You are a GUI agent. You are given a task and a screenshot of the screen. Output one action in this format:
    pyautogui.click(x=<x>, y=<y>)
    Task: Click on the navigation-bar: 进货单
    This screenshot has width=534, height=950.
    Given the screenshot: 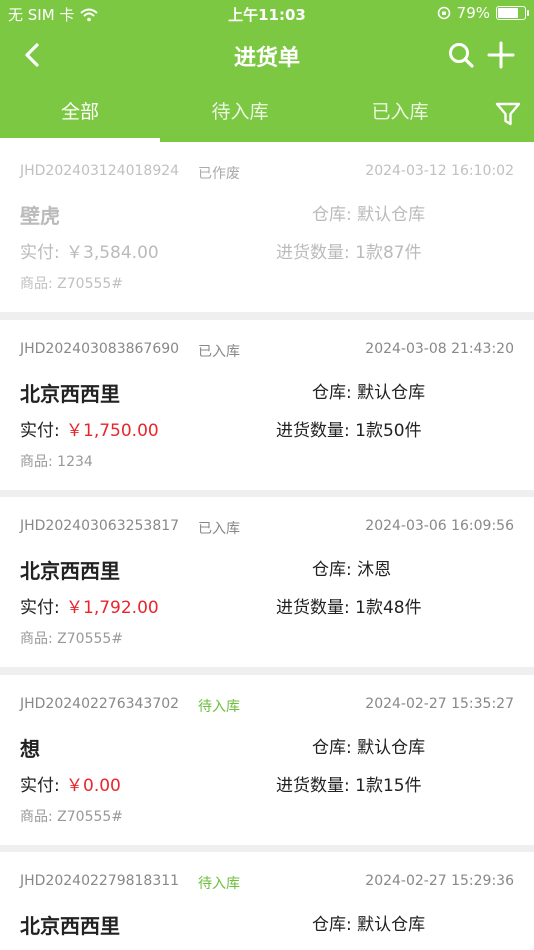 What is the action you would take?
    pyautogui.click(x=267, y=55)
    